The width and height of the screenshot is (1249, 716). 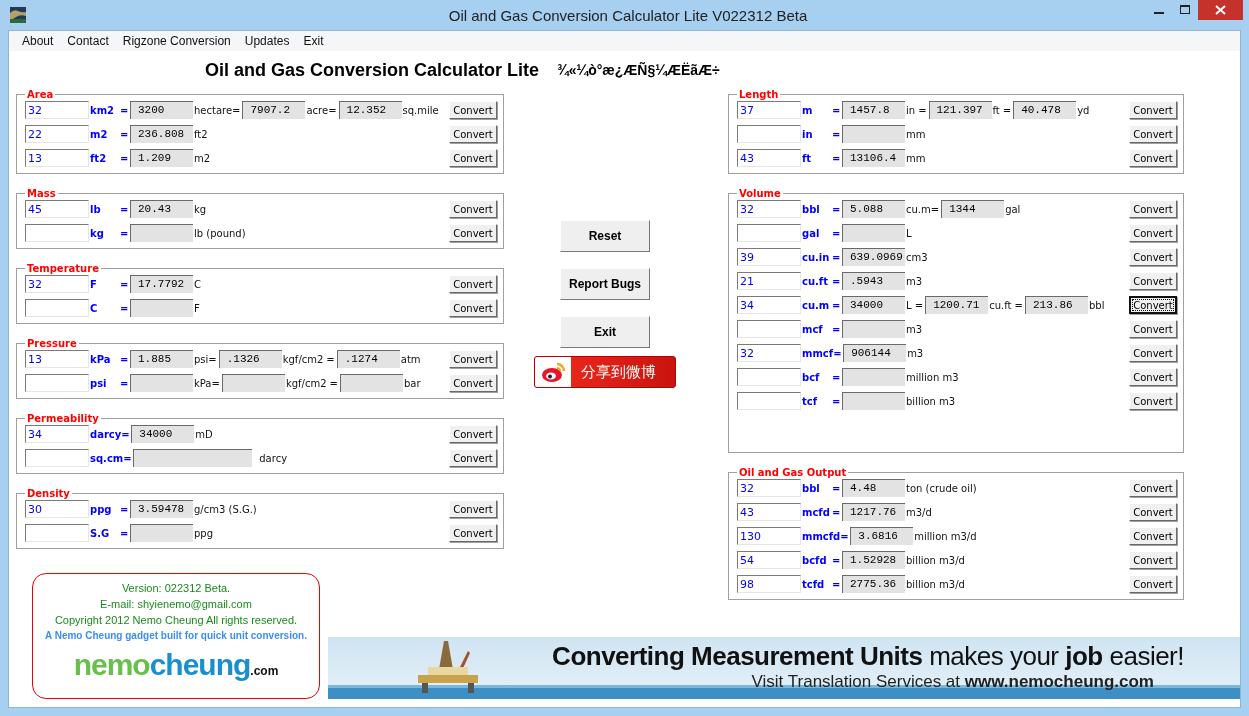 What do you see at coordinates (873, 209) in the screenshot?
I see `output-field: 5.088` at bounding box center [873, 209].